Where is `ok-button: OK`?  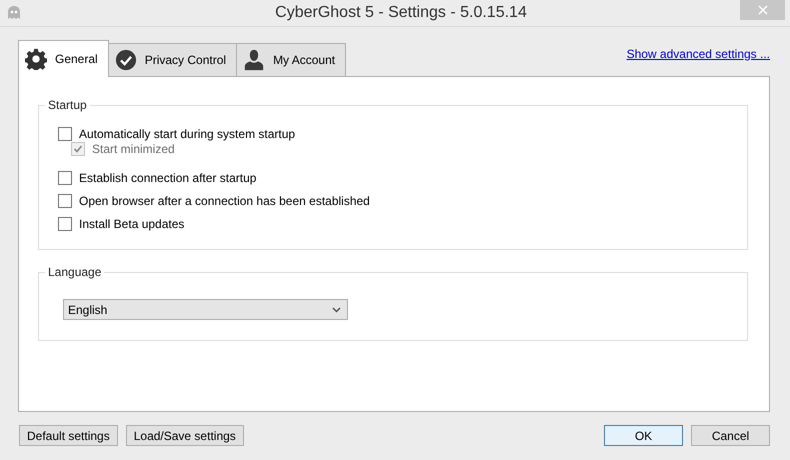
ok-button: OK is located at coordinates (643, 435).